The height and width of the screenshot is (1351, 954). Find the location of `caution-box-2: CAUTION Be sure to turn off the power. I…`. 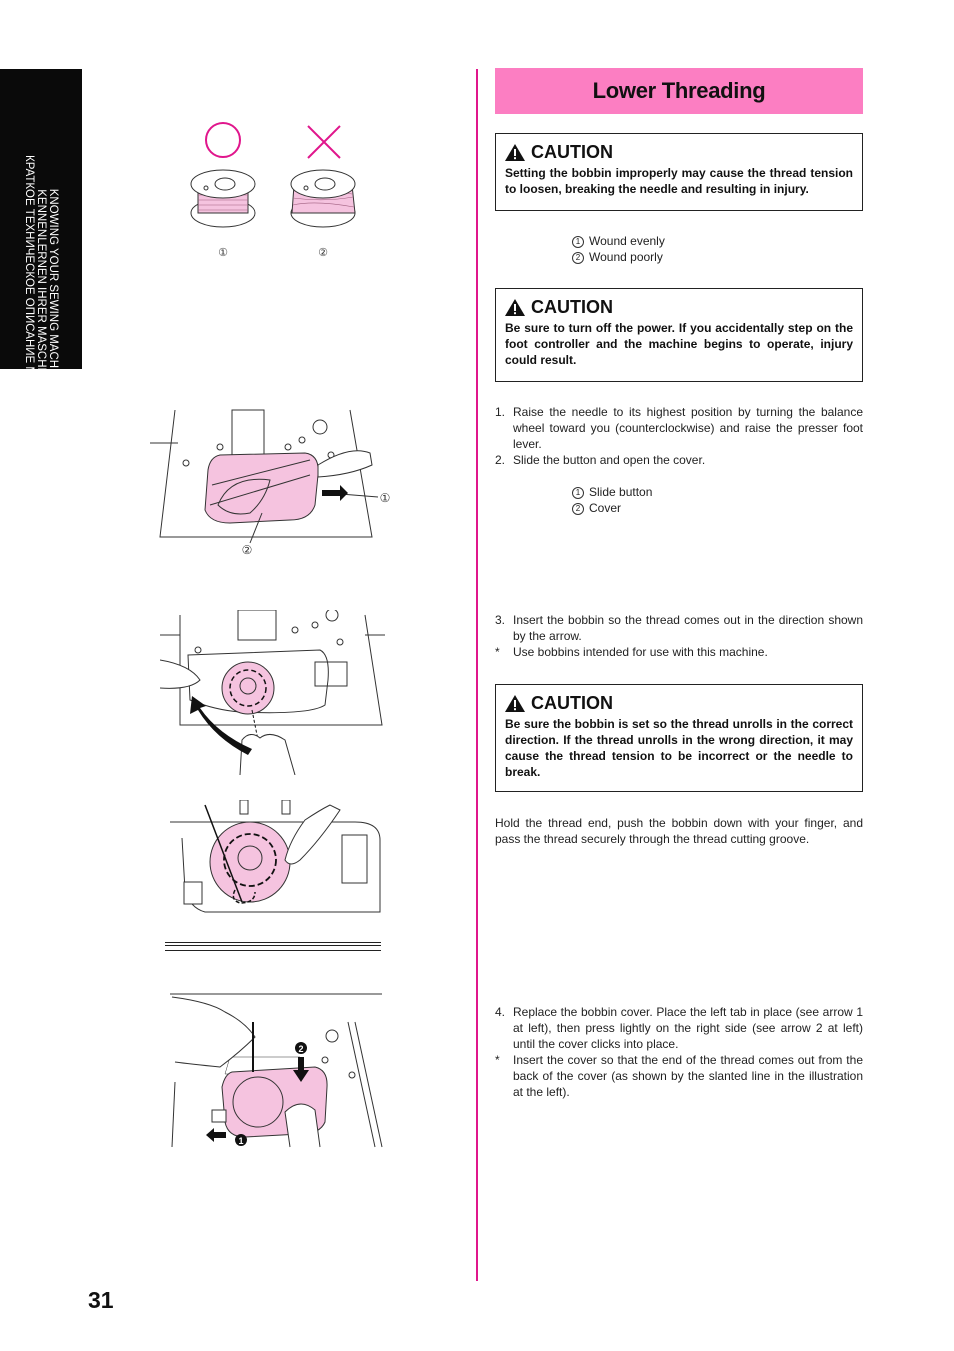

caution-box-2: CAUTION Be sure to turn off the power. I… is located at coordinates (679, 335).